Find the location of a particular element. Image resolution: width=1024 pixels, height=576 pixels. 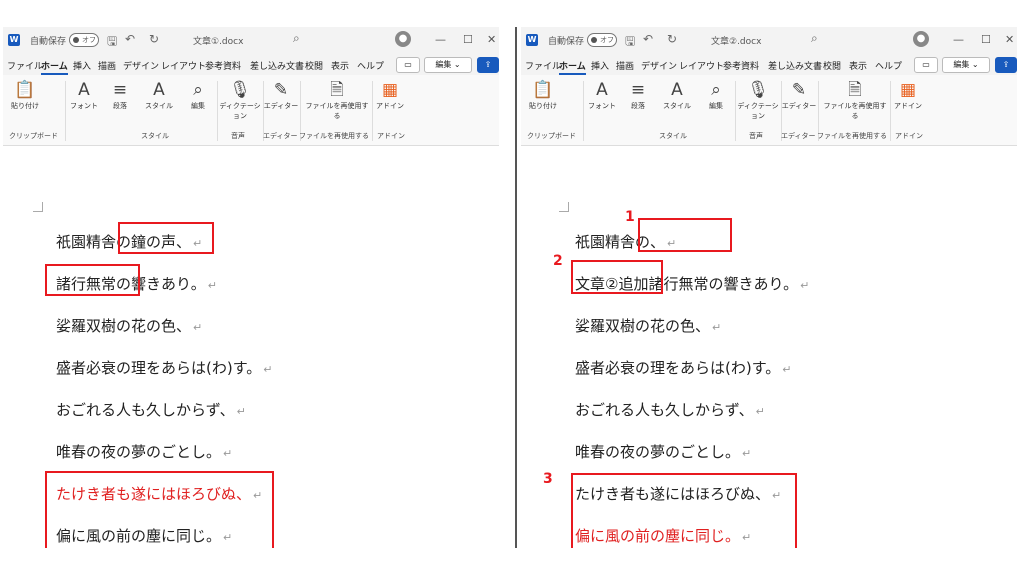

document-title: 文章②.docx is located at coordinates (736, 40).